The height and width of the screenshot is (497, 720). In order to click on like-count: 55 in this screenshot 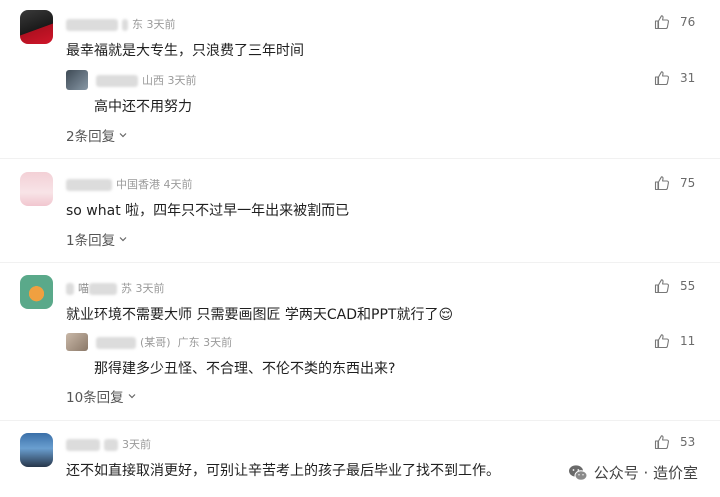, I will do `click(688, 286)`.